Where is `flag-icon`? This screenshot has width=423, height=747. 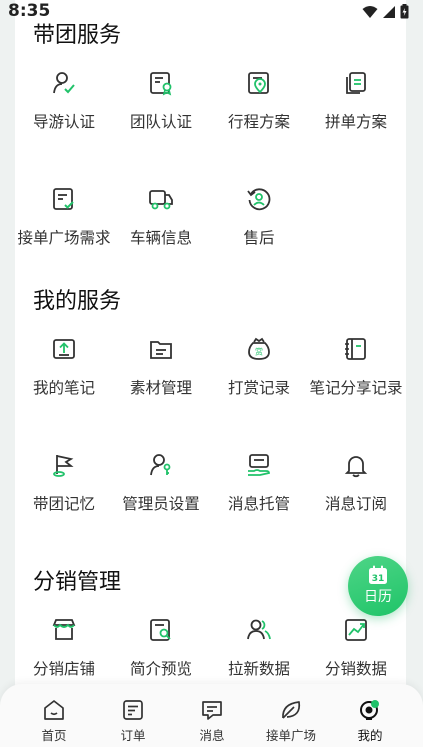 flag-icon is located at coordinates (63, 466).